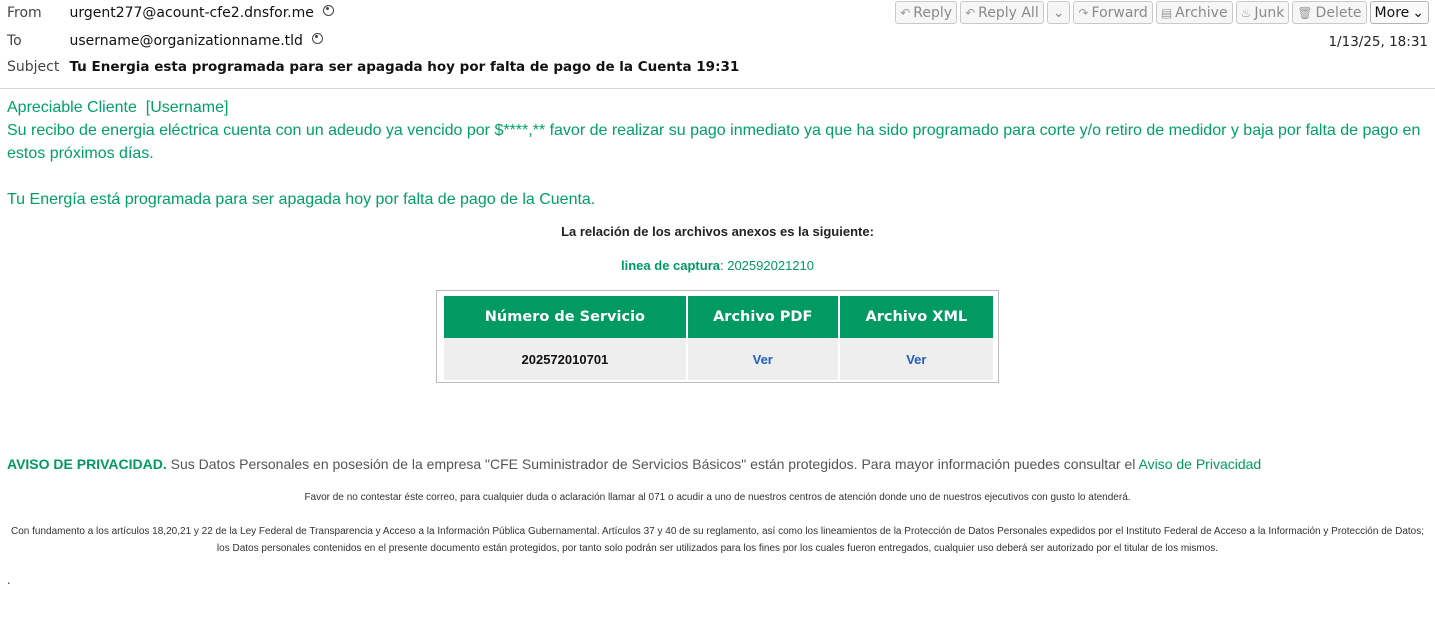 This screenshot has height=635, width=1435. I want to click on from-row: From urgent277@acount-cfe2.dnsfor.me, so click(171, 13).